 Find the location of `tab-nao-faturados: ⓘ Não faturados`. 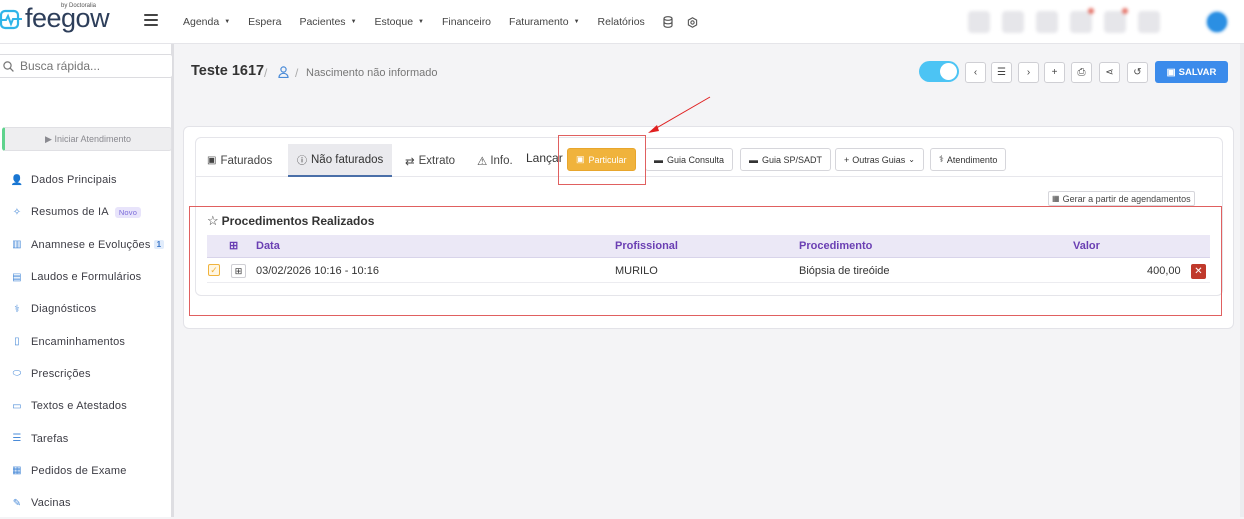

tab-nao-faturados: ⓘ Não faturados is located at coordinates (340, 160).